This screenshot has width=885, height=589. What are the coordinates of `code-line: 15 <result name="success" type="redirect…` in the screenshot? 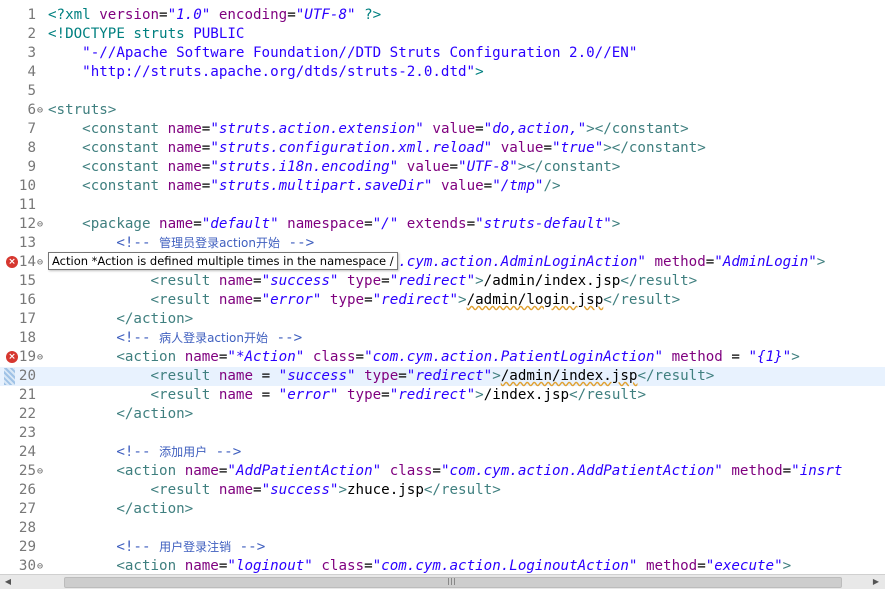 It's located at (442, 281).